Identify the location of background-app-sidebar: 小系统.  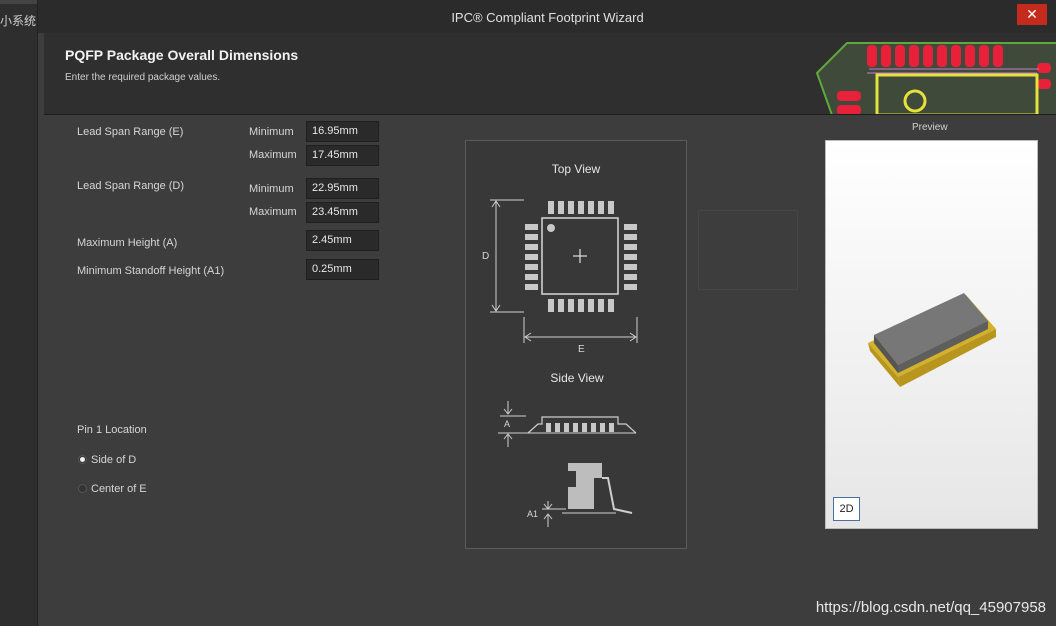
(18, 313).